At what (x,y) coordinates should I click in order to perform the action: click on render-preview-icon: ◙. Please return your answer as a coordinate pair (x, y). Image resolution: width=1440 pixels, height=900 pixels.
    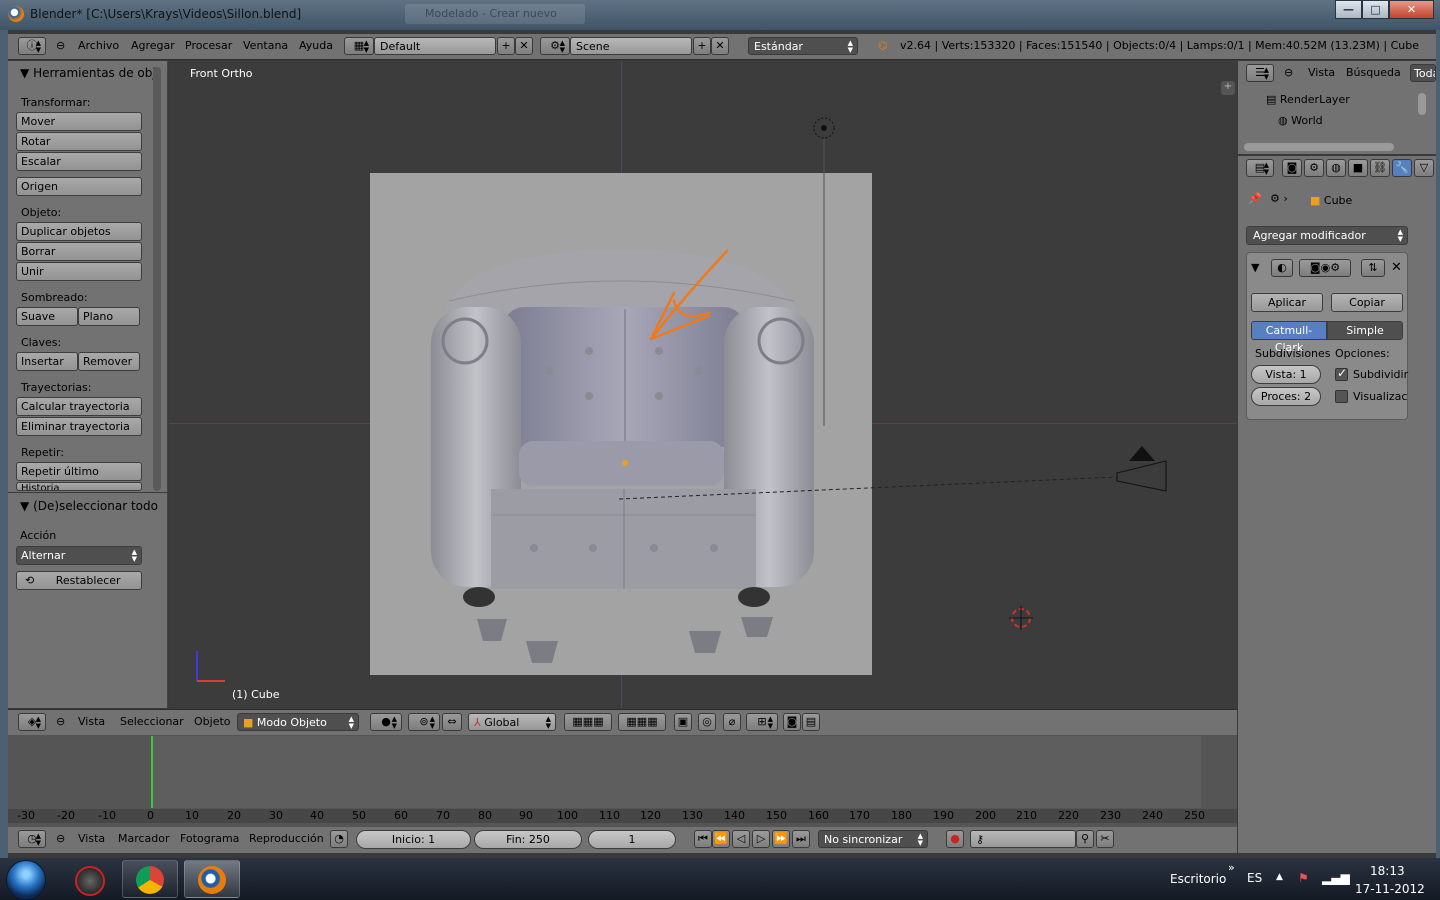
    Looking at the image, I should click on (792, 722).